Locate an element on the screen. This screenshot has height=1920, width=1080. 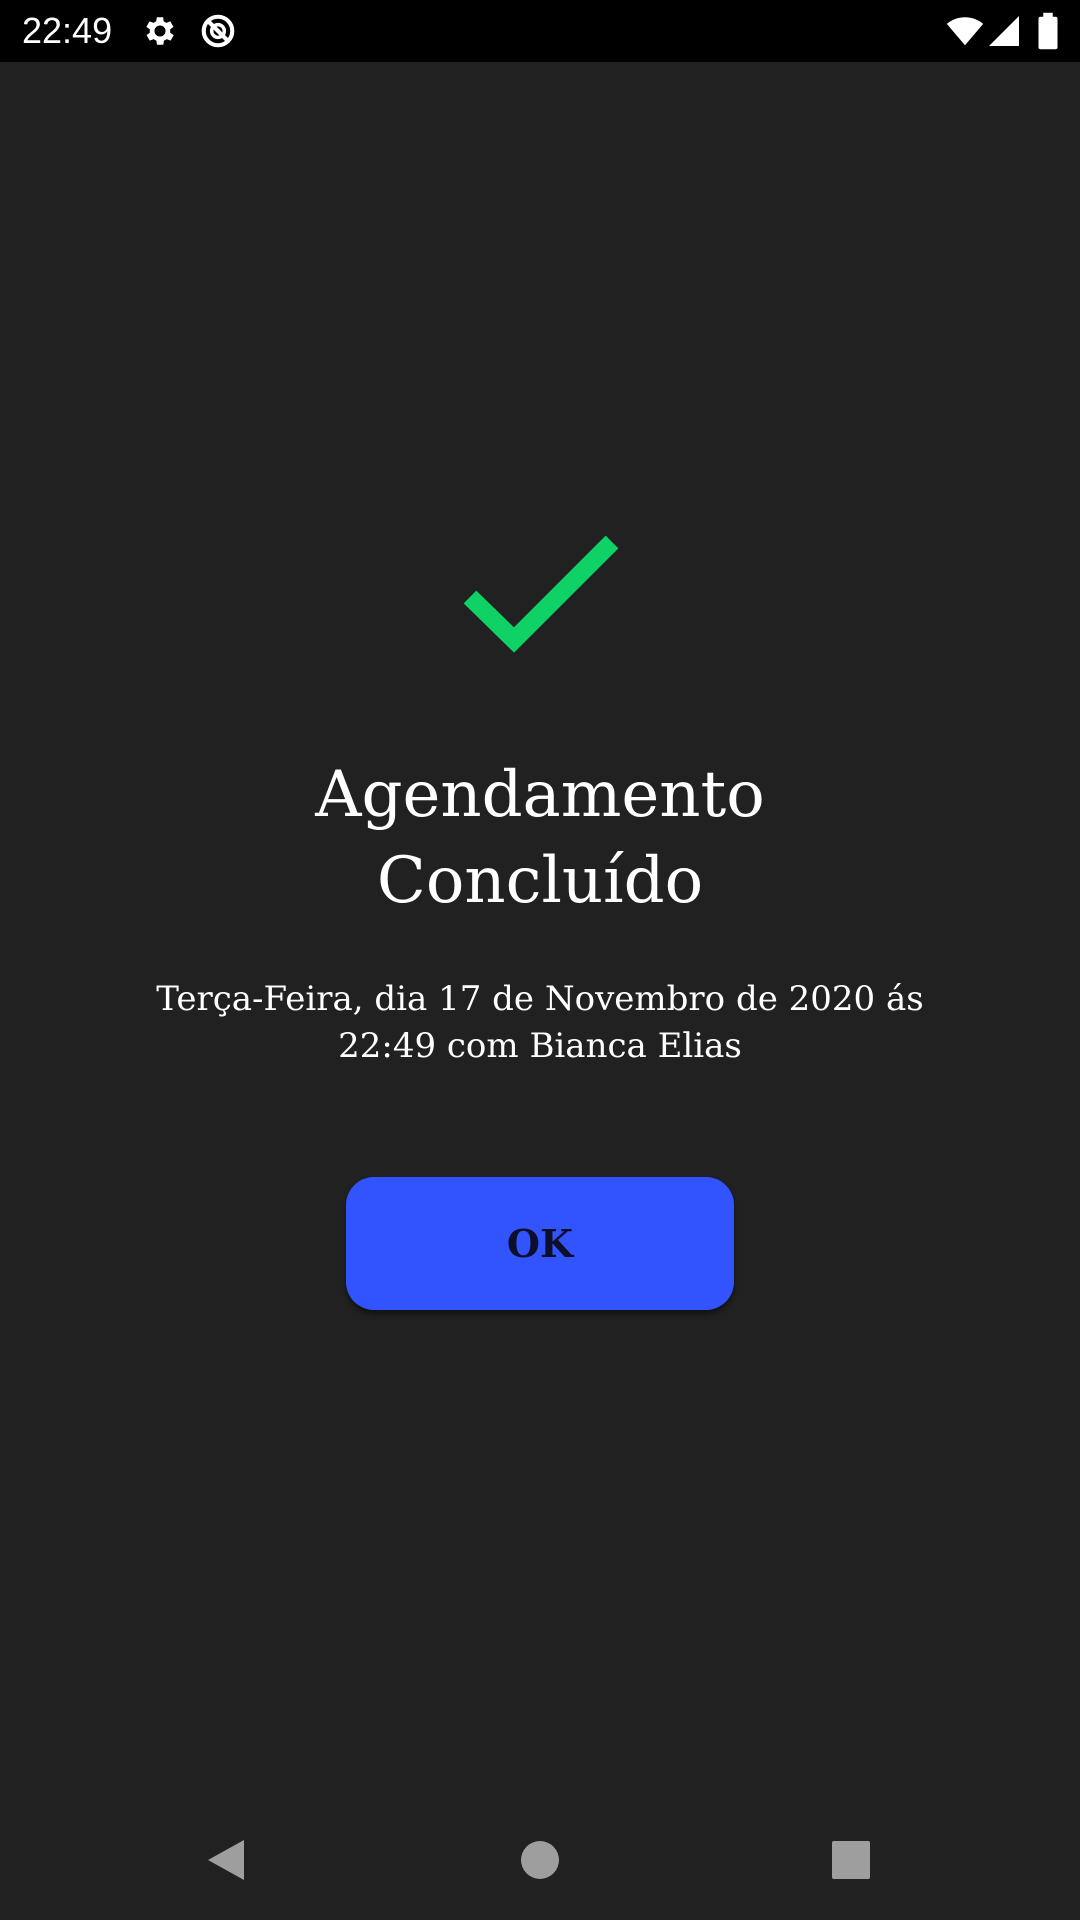
navigation-bar is located at coordinates (540, 1860).